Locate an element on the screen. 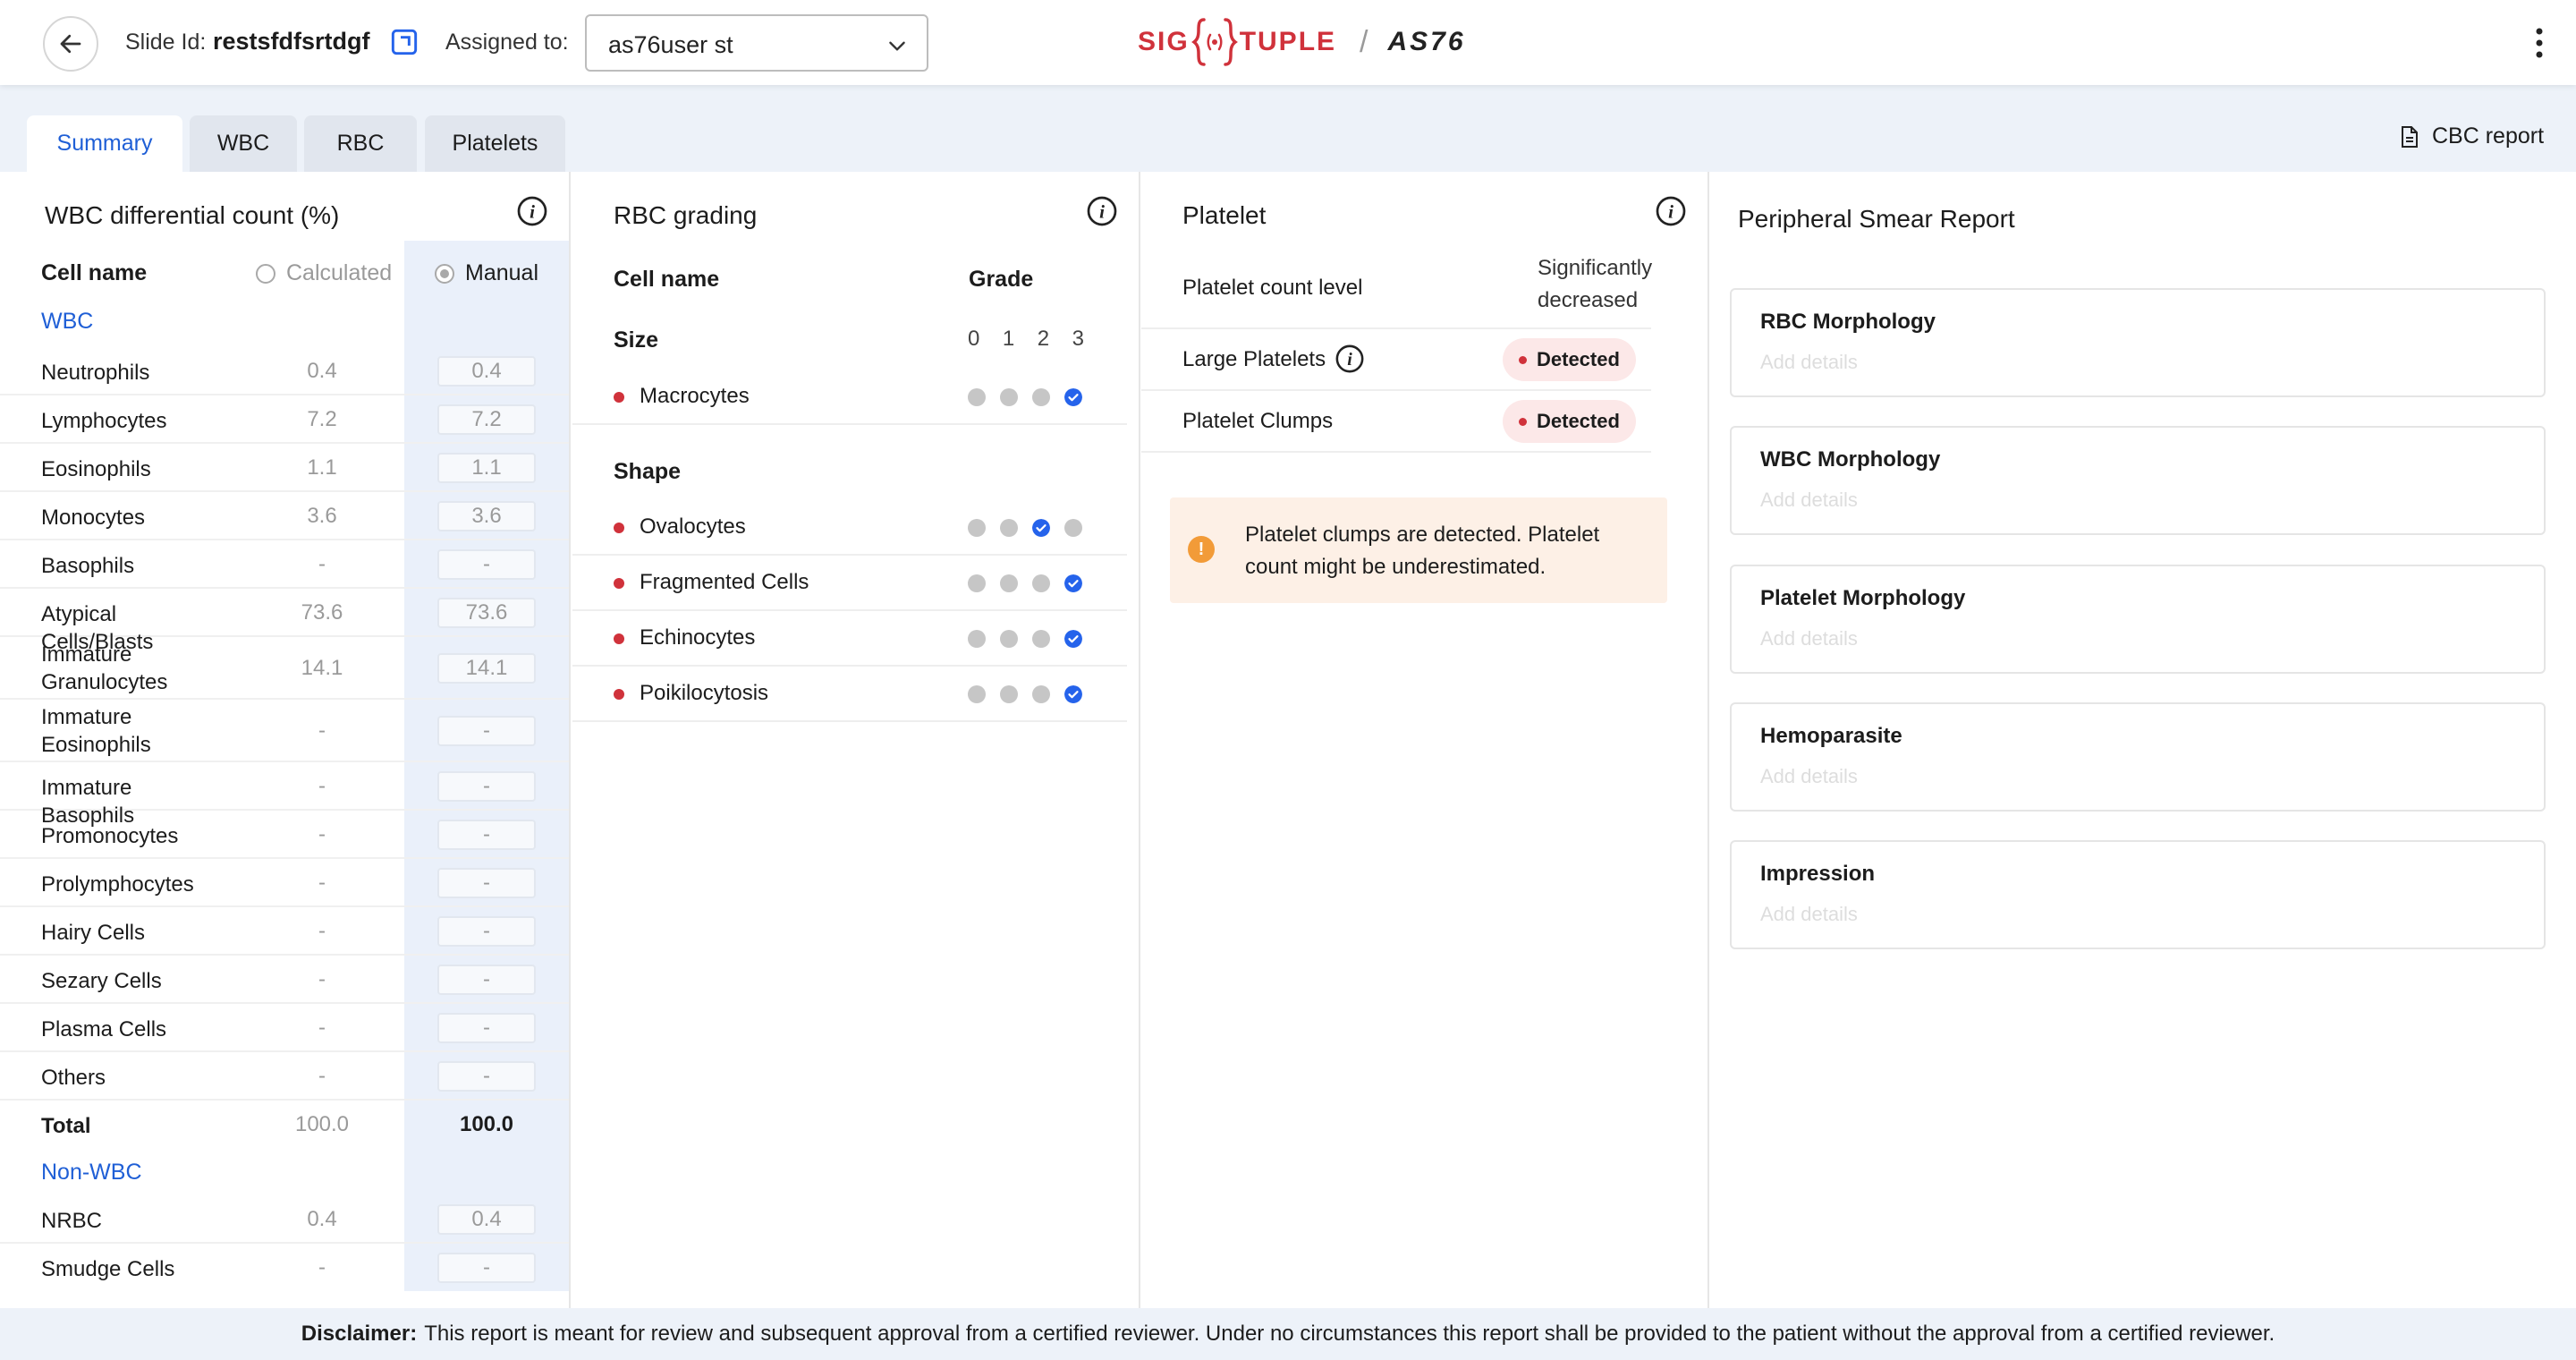  rbc-grade-row: Fragmented Cells is located at coordinates (849, 583).